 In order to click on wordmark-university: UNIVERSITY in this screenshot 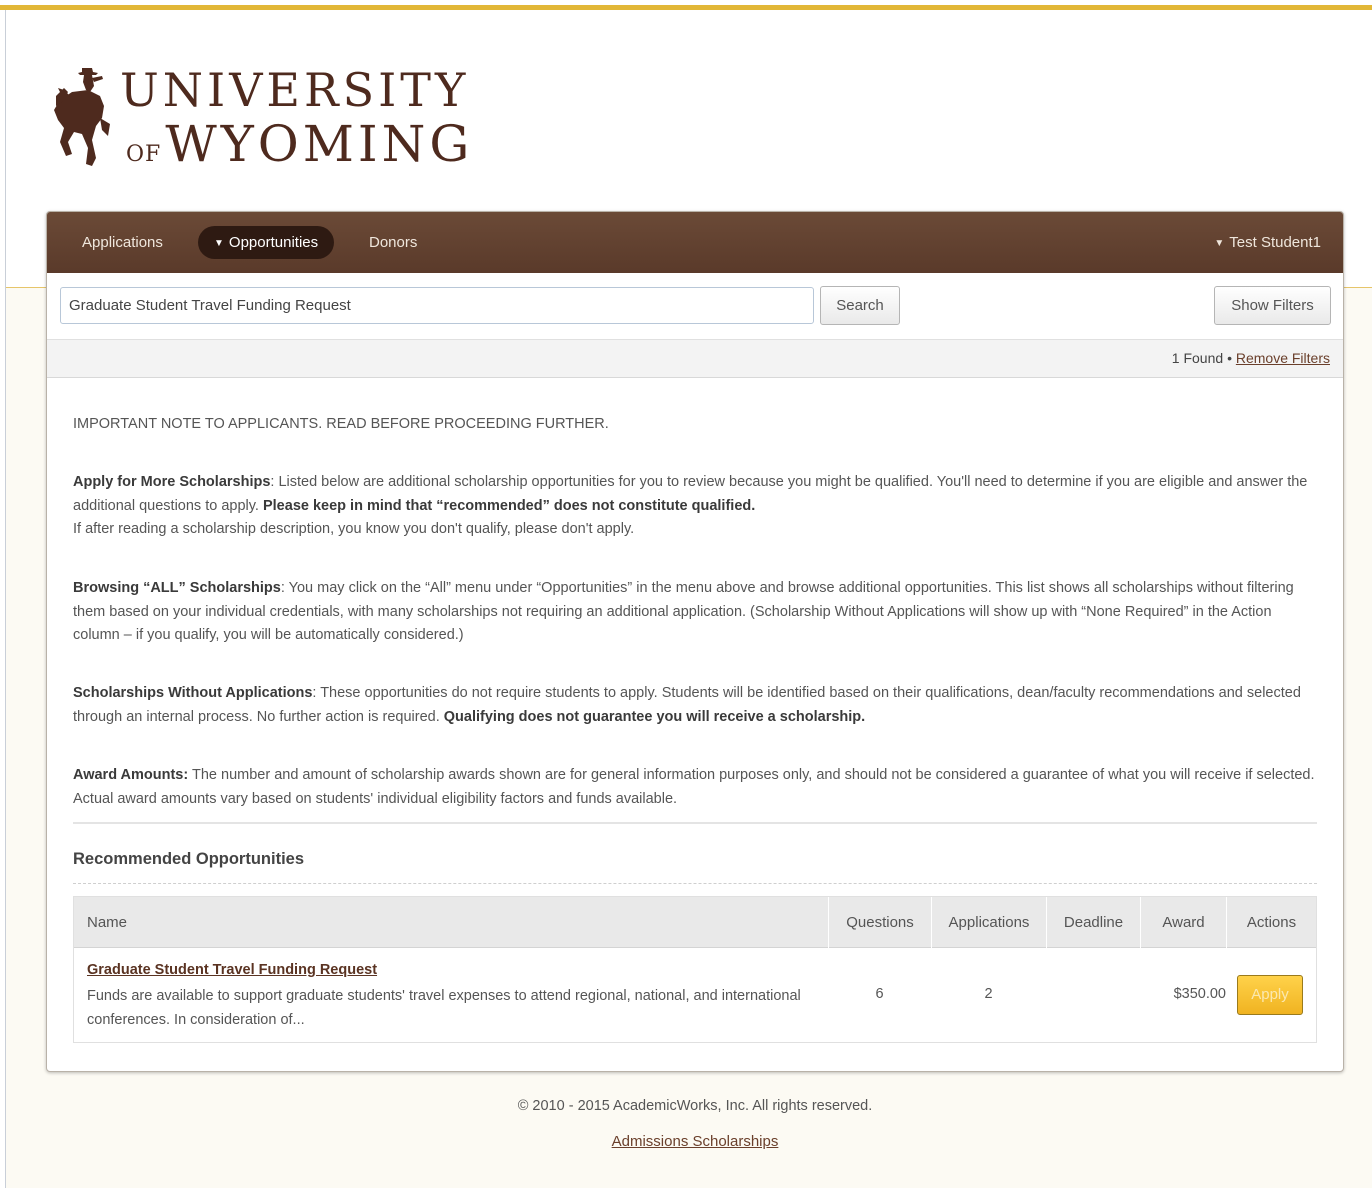, I will do `click(295, 90)`.